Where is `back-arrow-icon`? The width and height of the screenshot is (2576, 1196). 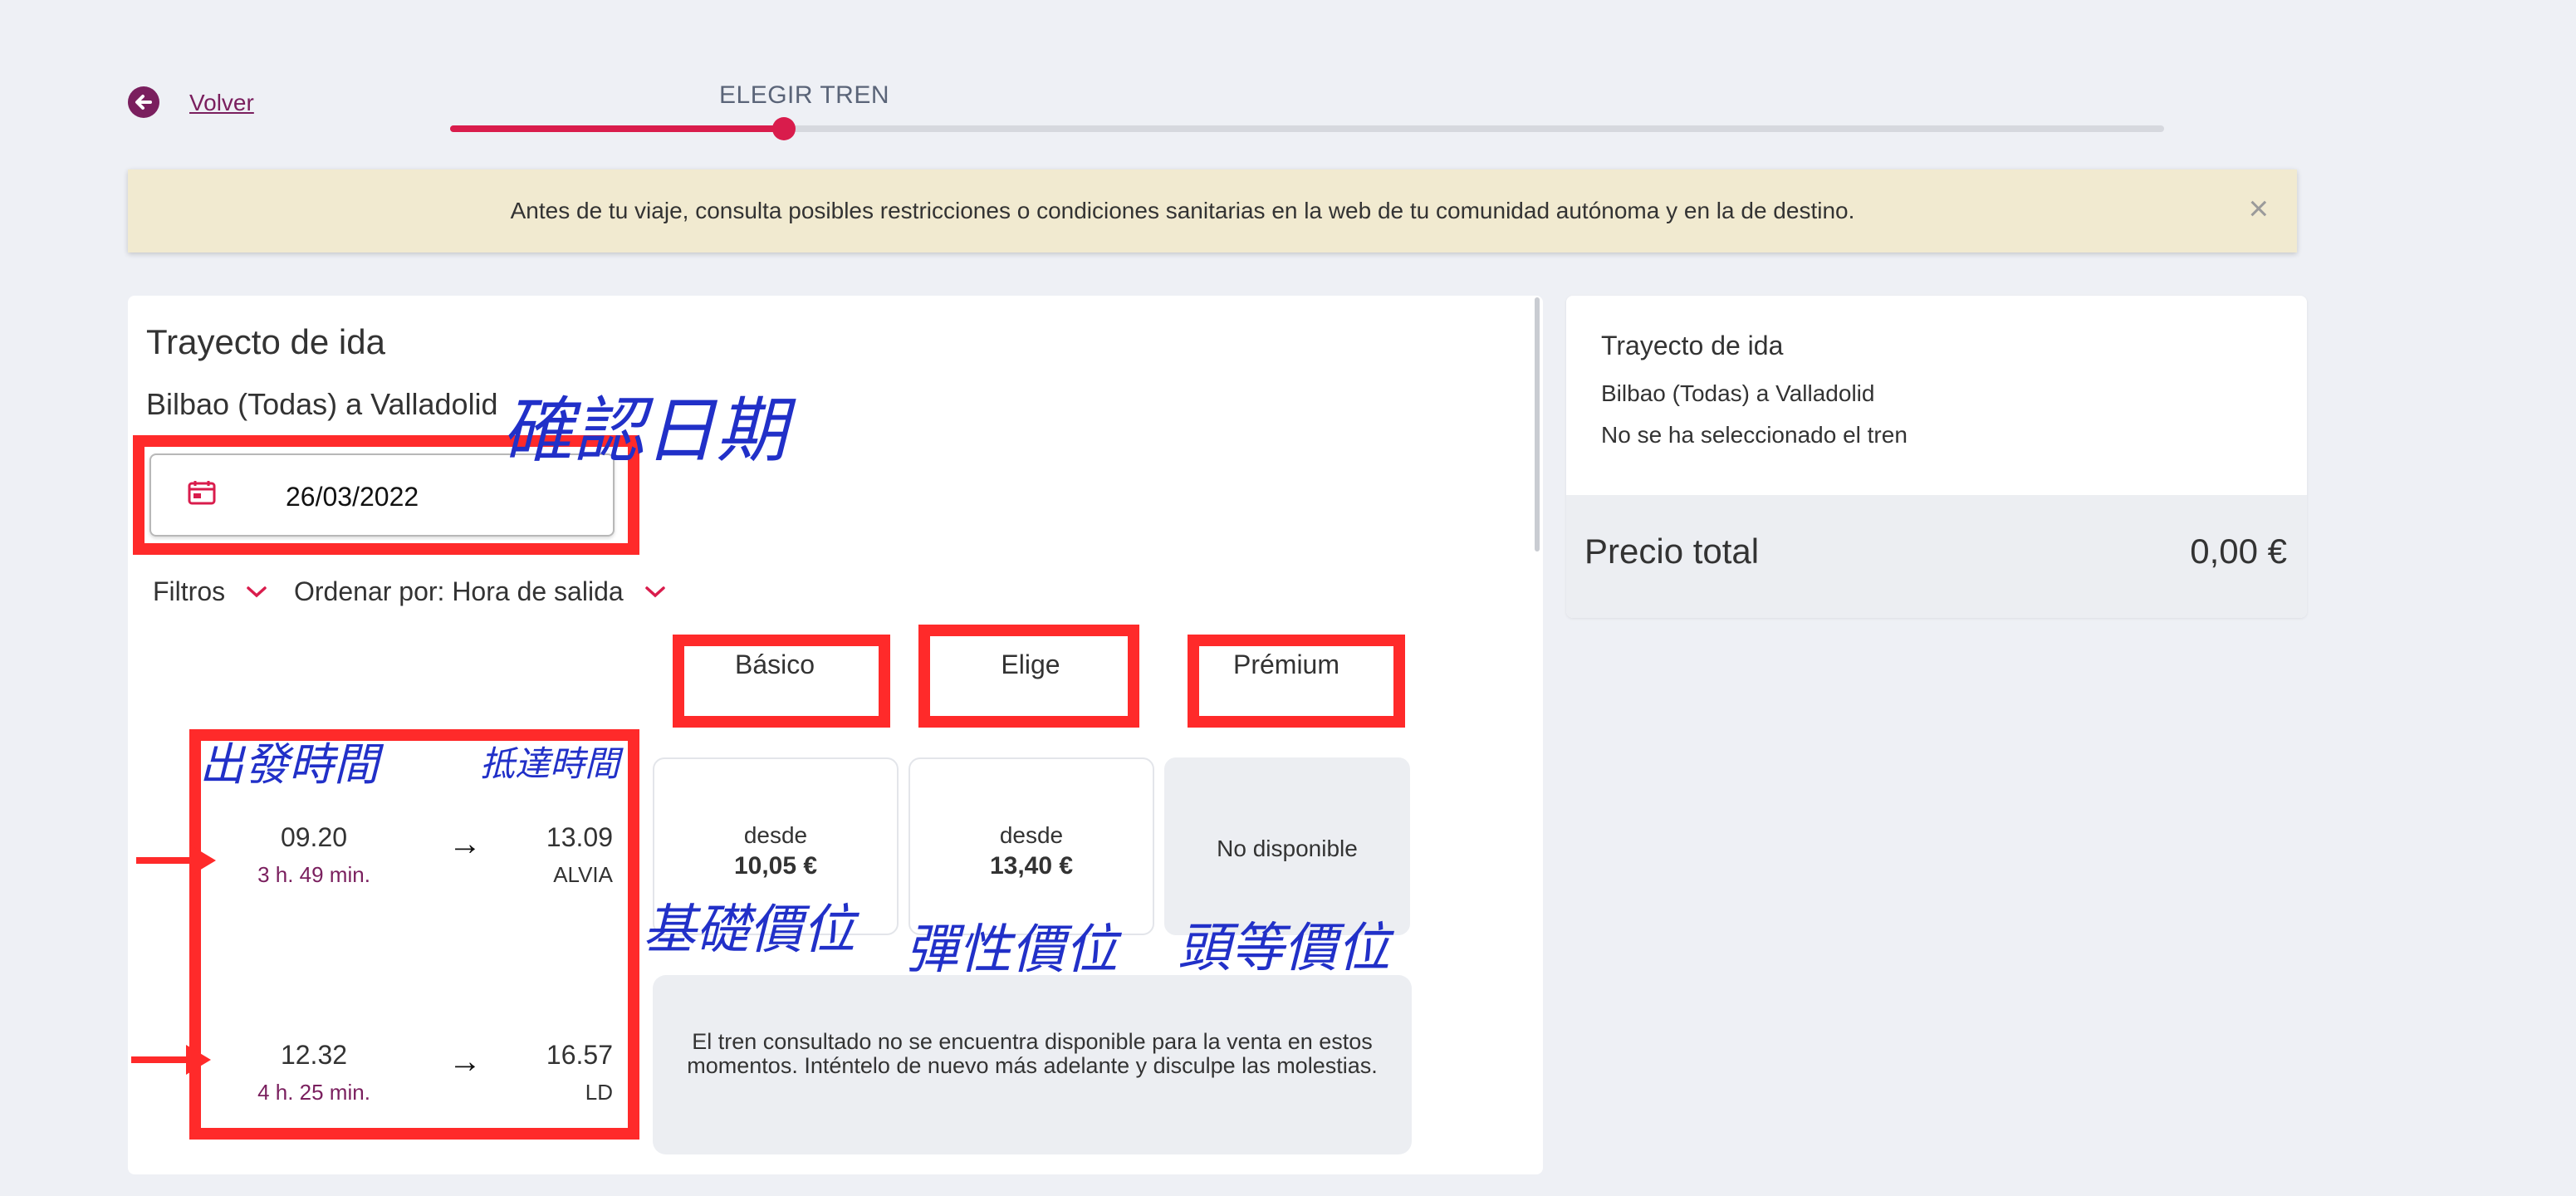 back-arrow-icon is located at coordinates (144, 102).